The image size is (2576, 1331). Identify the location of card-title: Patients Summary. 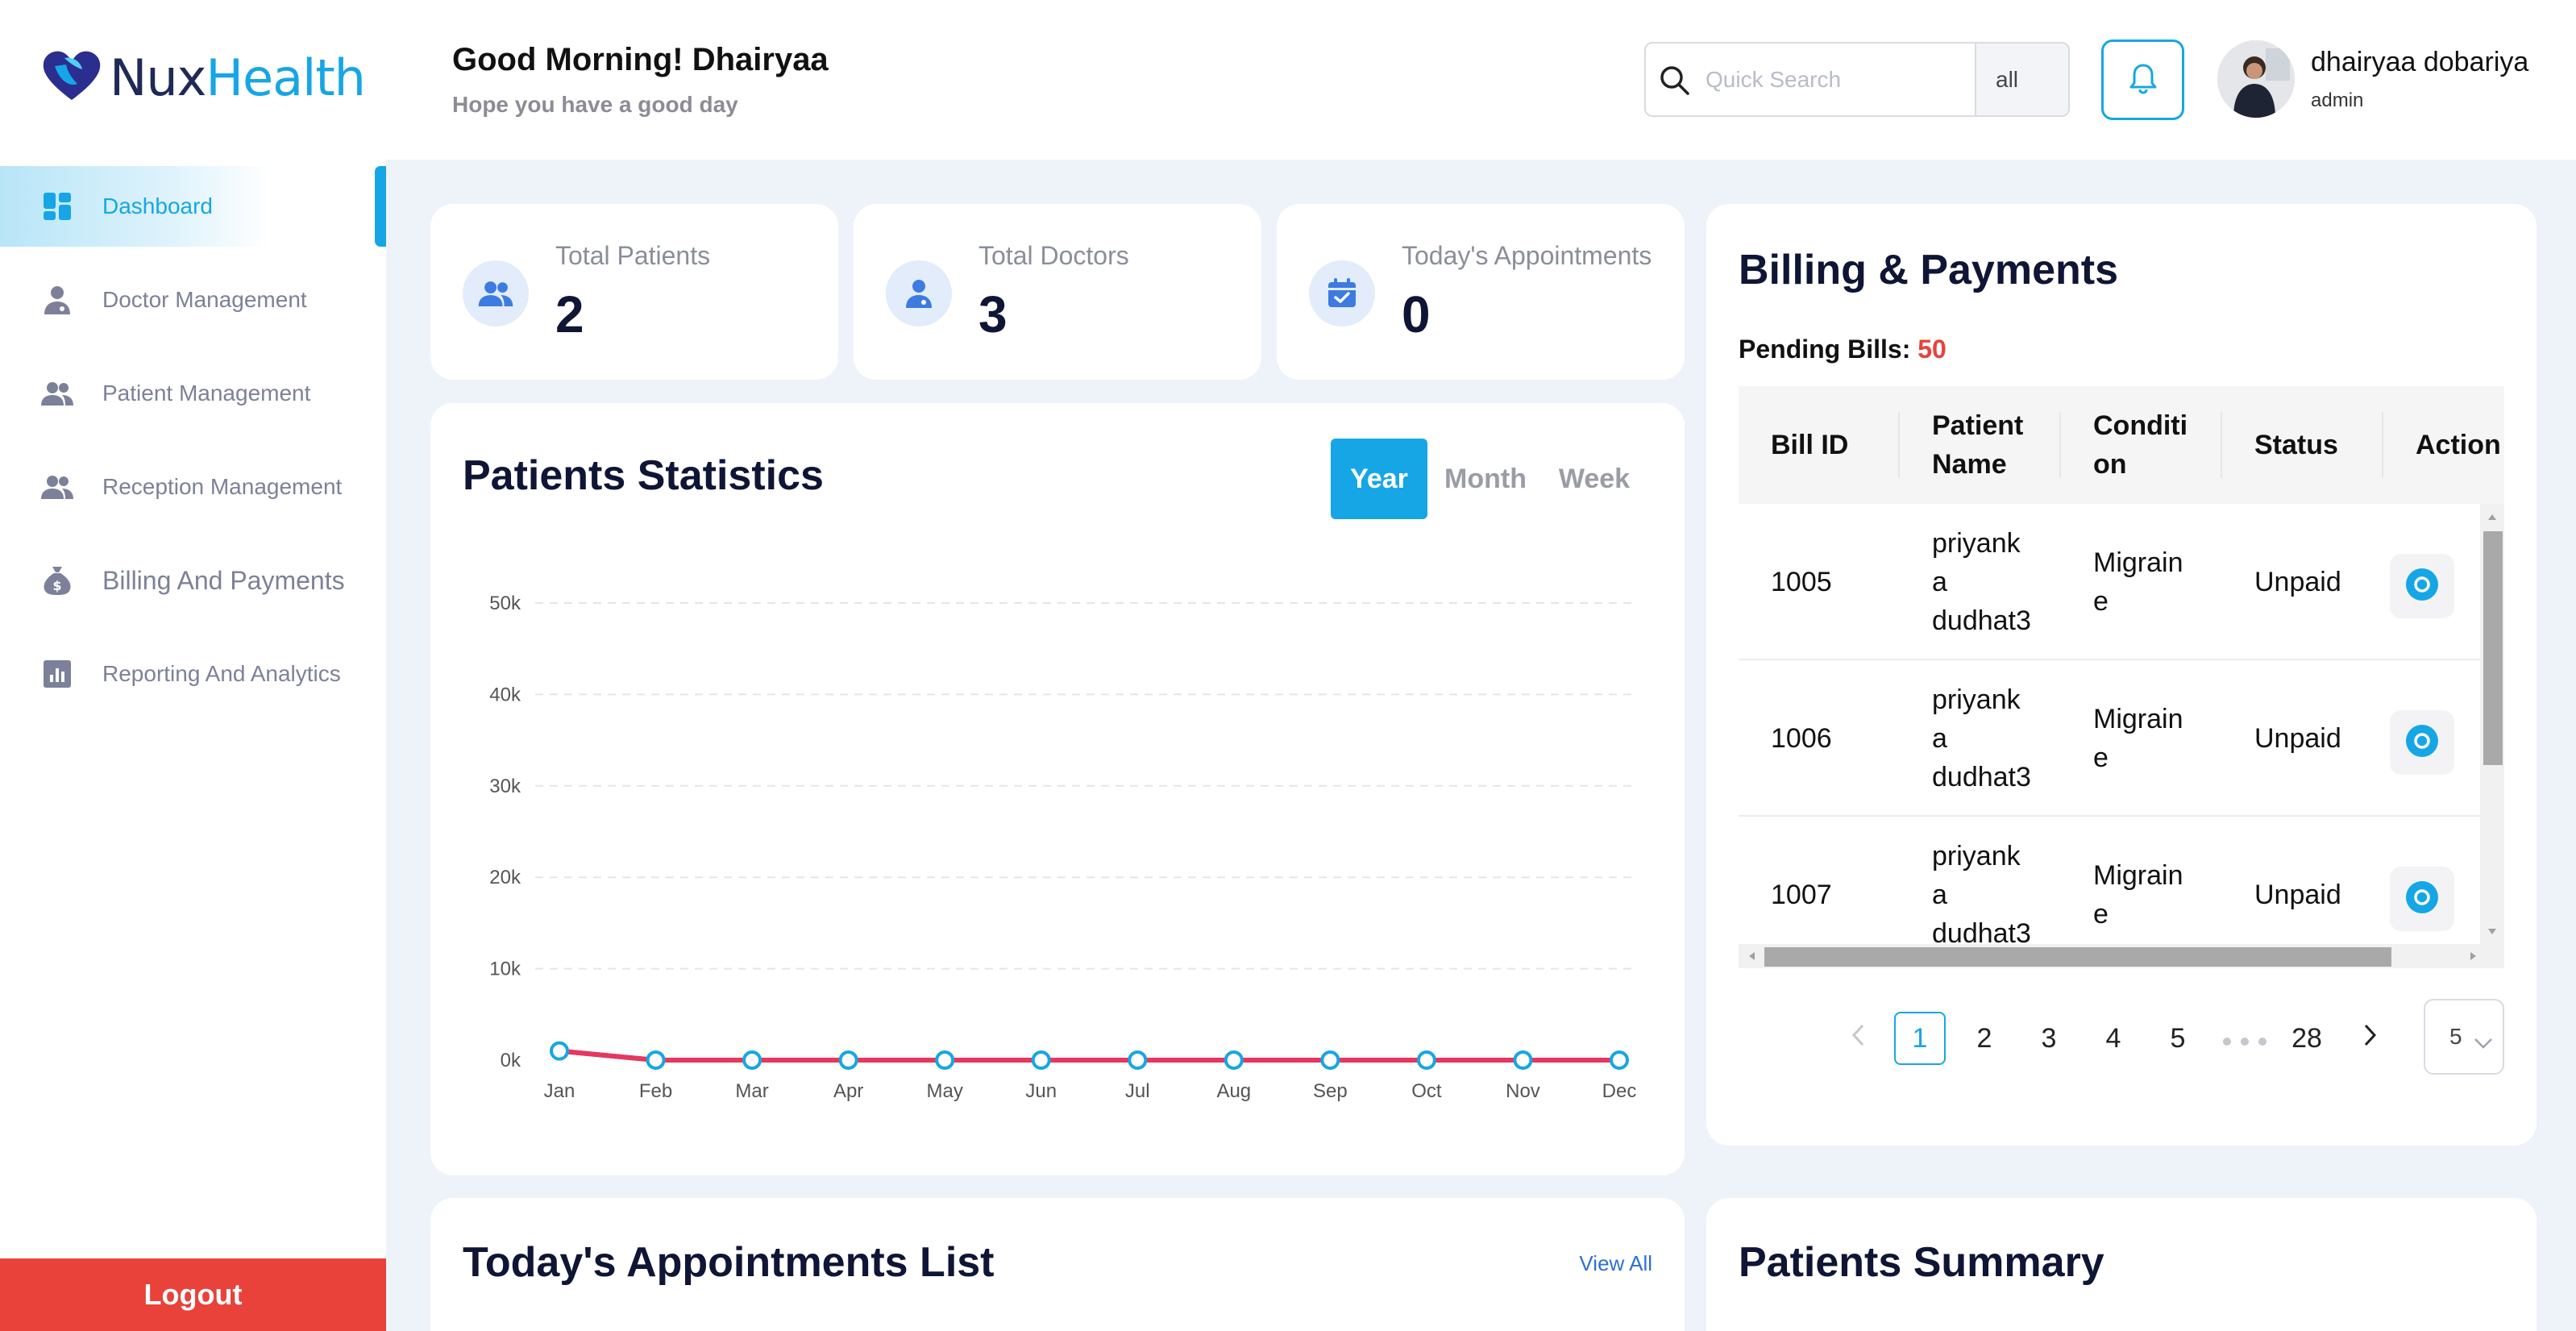
(1921, 1262).